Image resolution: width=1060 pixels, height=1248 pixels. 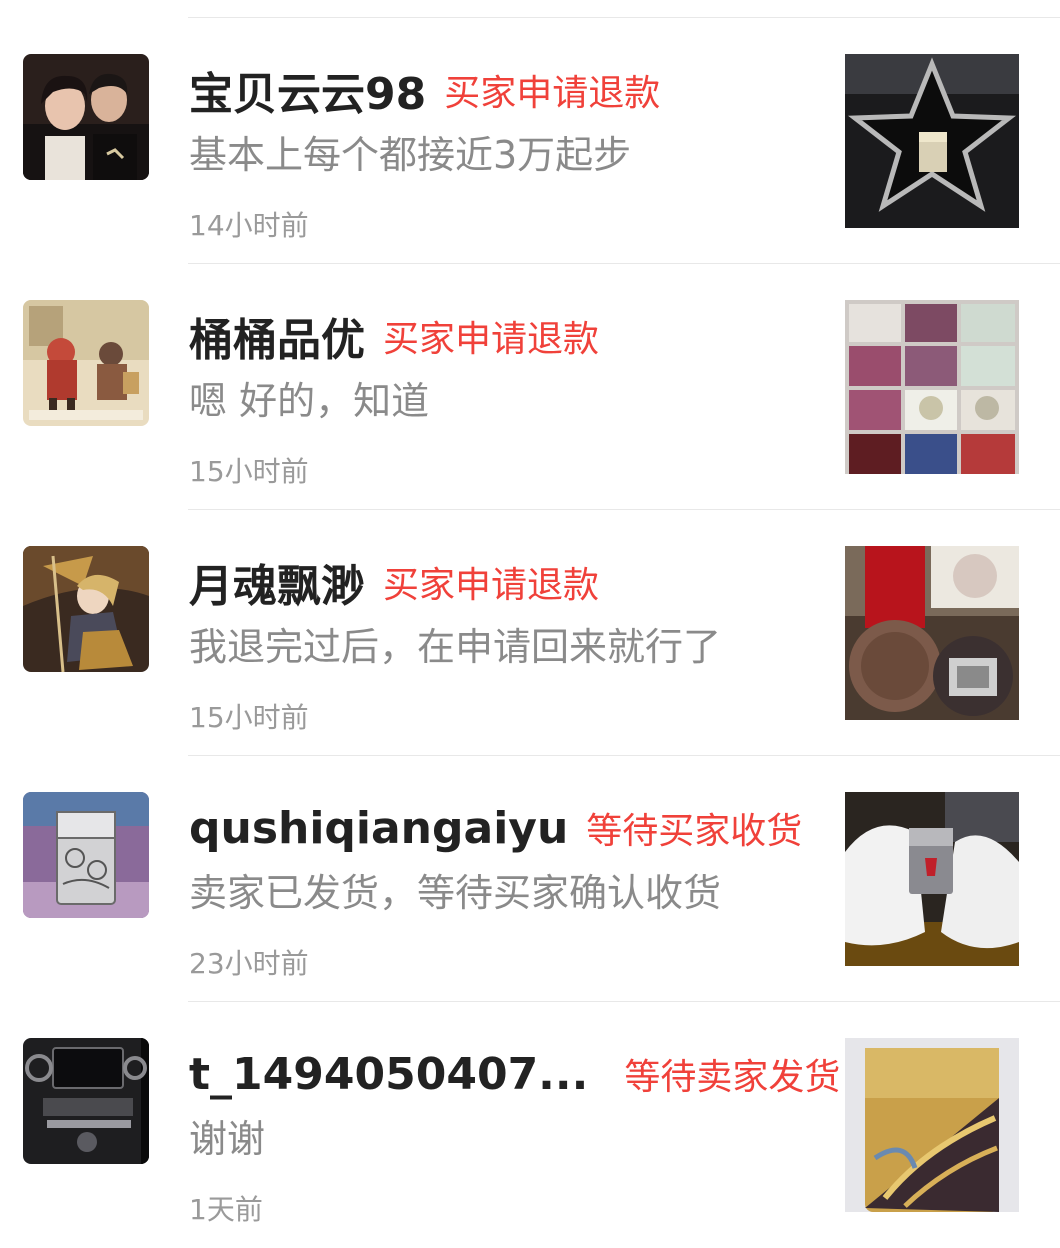 I want to click on contact-name: 月魂飘渺, so click(x=277, y=586).